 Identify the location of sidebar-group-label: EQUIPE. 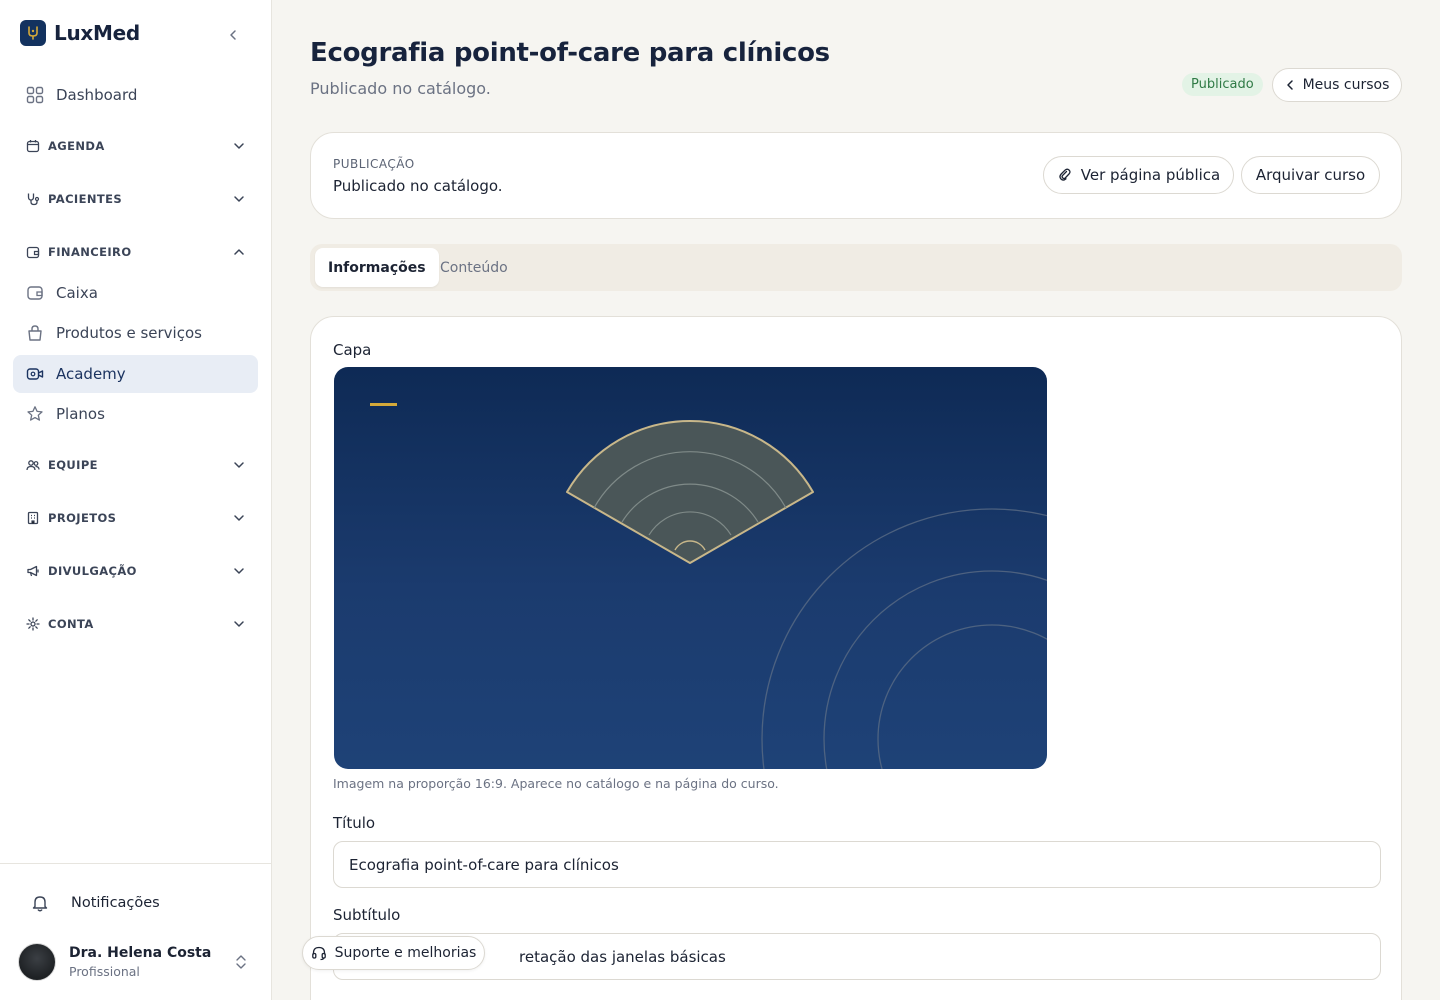
(73, 465).